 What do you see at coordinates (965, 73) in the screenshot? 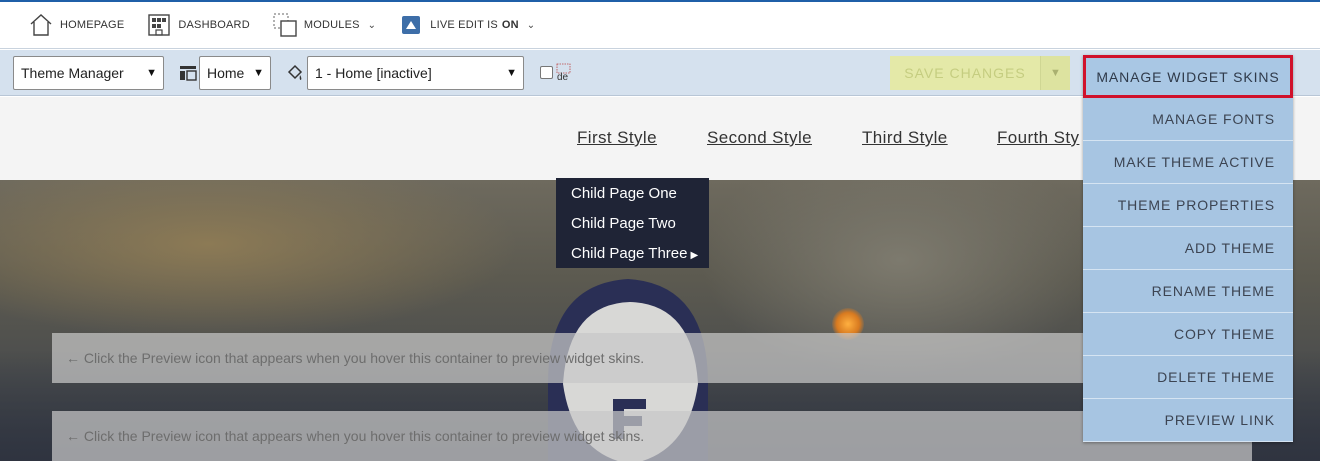
I see `save-changes-button: SAVE CHANGES` at bounding box center [965, 73].